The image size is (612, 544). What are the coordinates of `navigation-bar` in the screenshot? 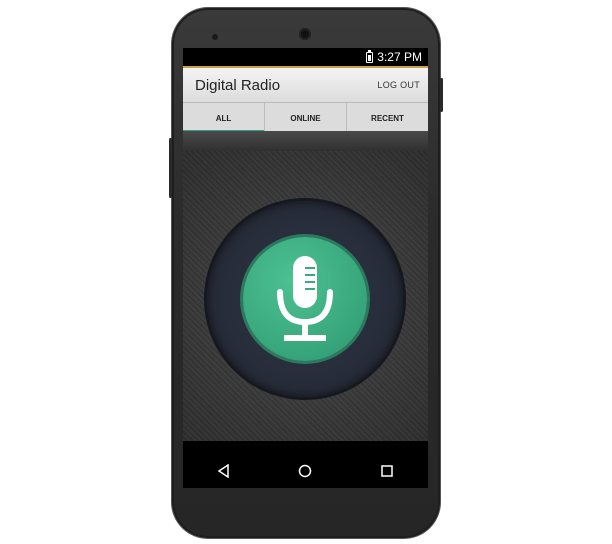 It's located at (305, 471).